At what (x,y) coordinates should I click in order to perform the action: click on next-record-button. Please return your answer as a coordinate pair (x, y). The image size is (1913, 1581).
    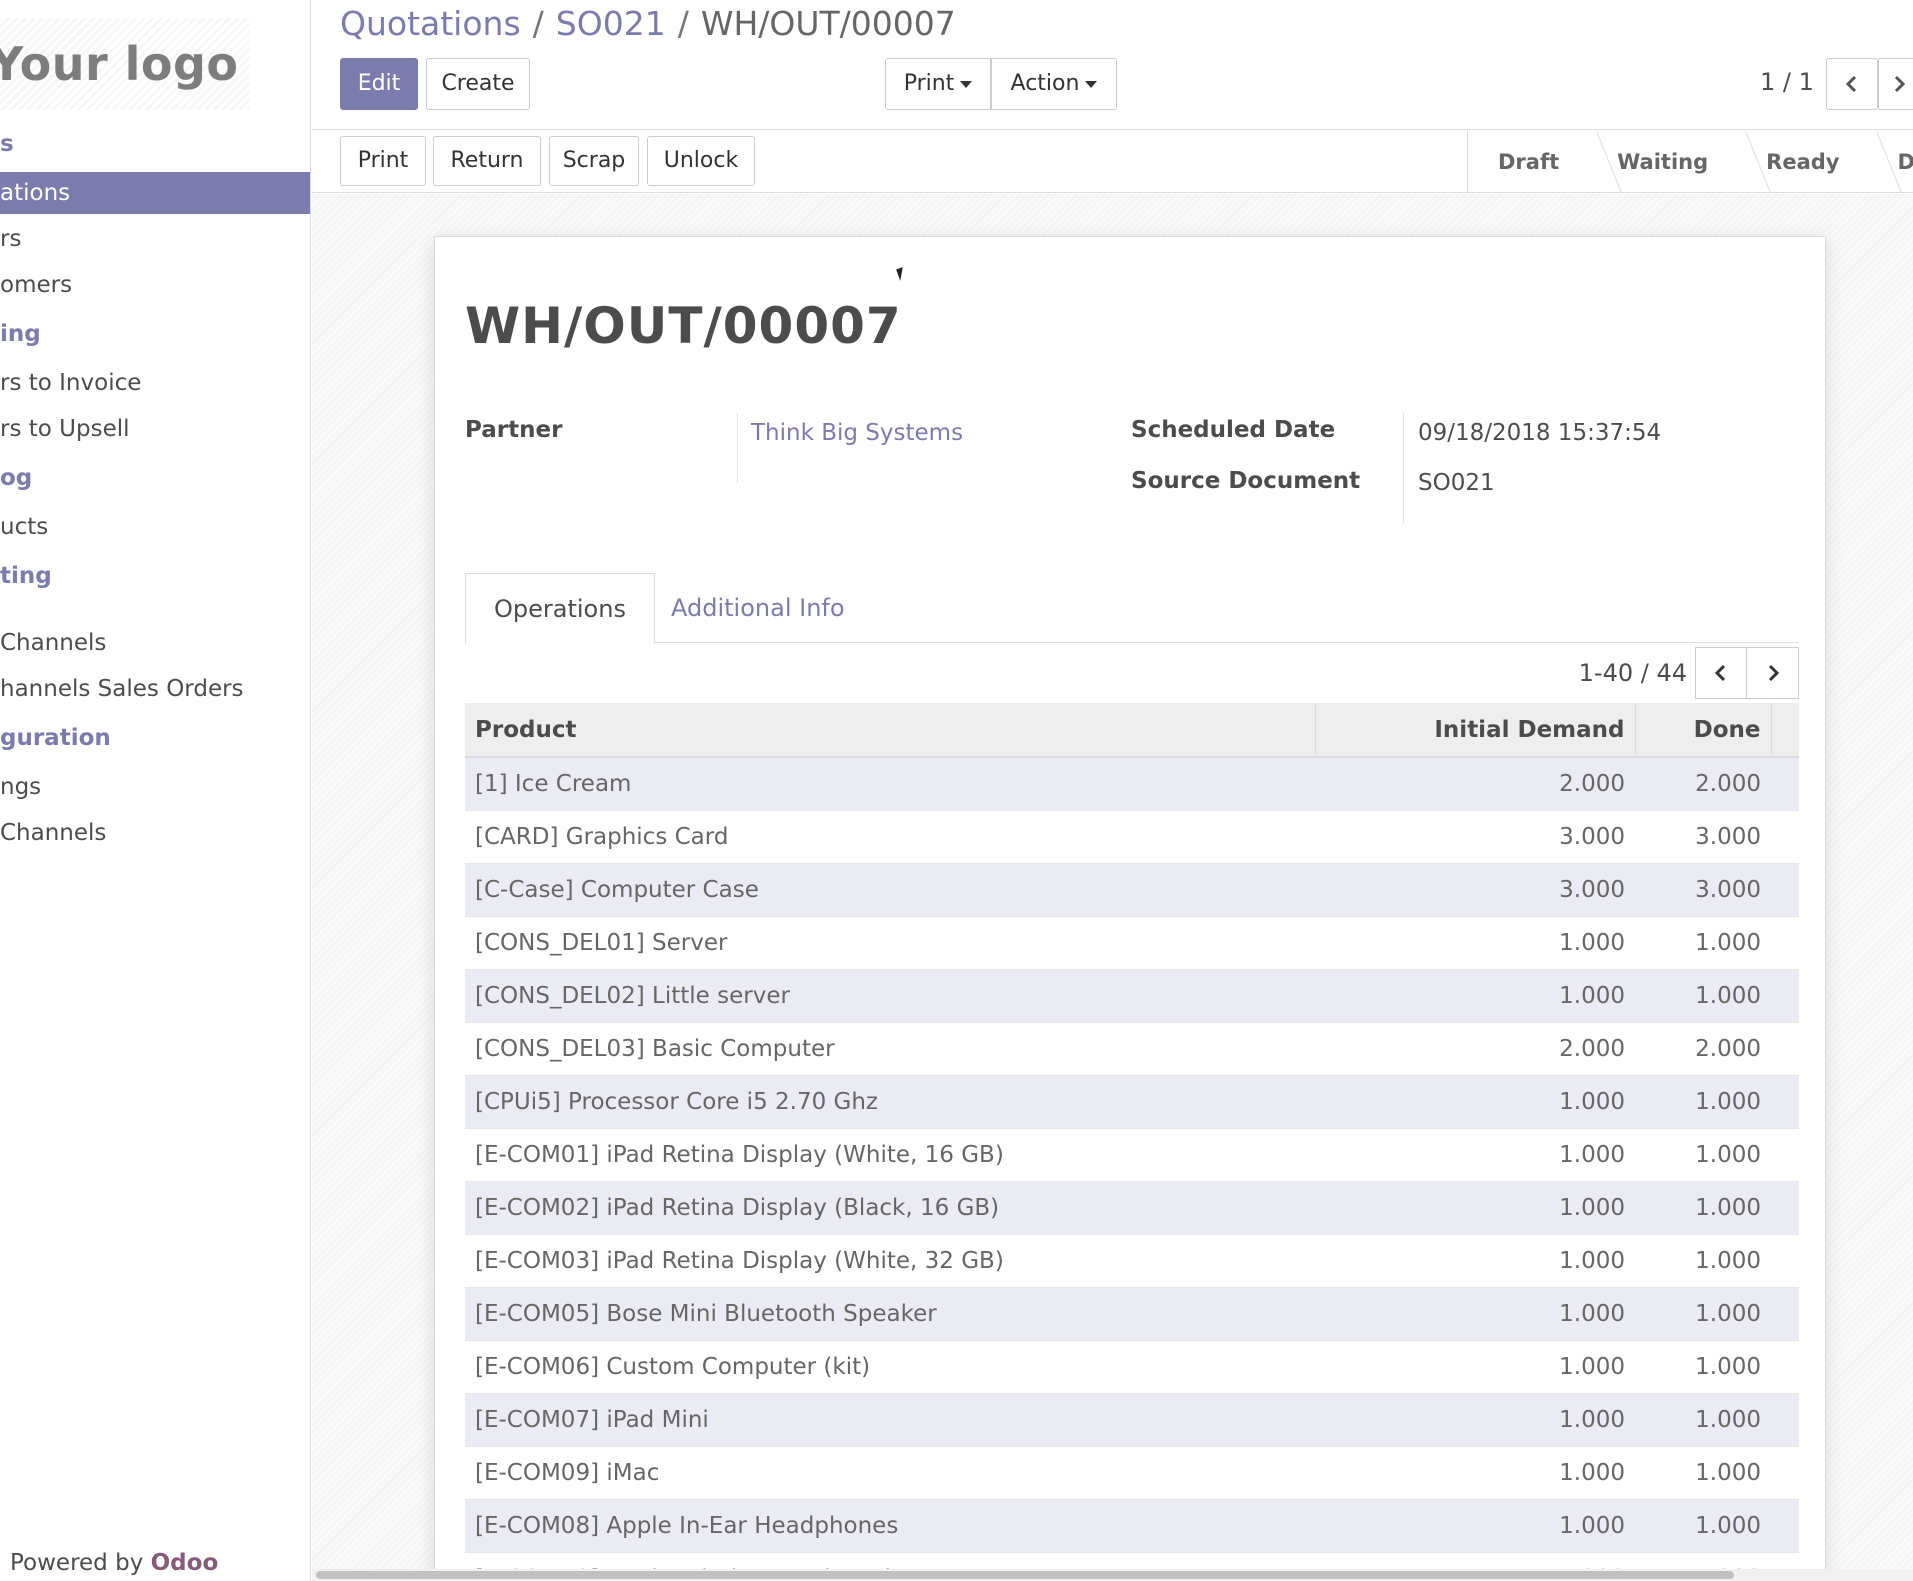
    Looking at the image, I should click on (1895, 84).